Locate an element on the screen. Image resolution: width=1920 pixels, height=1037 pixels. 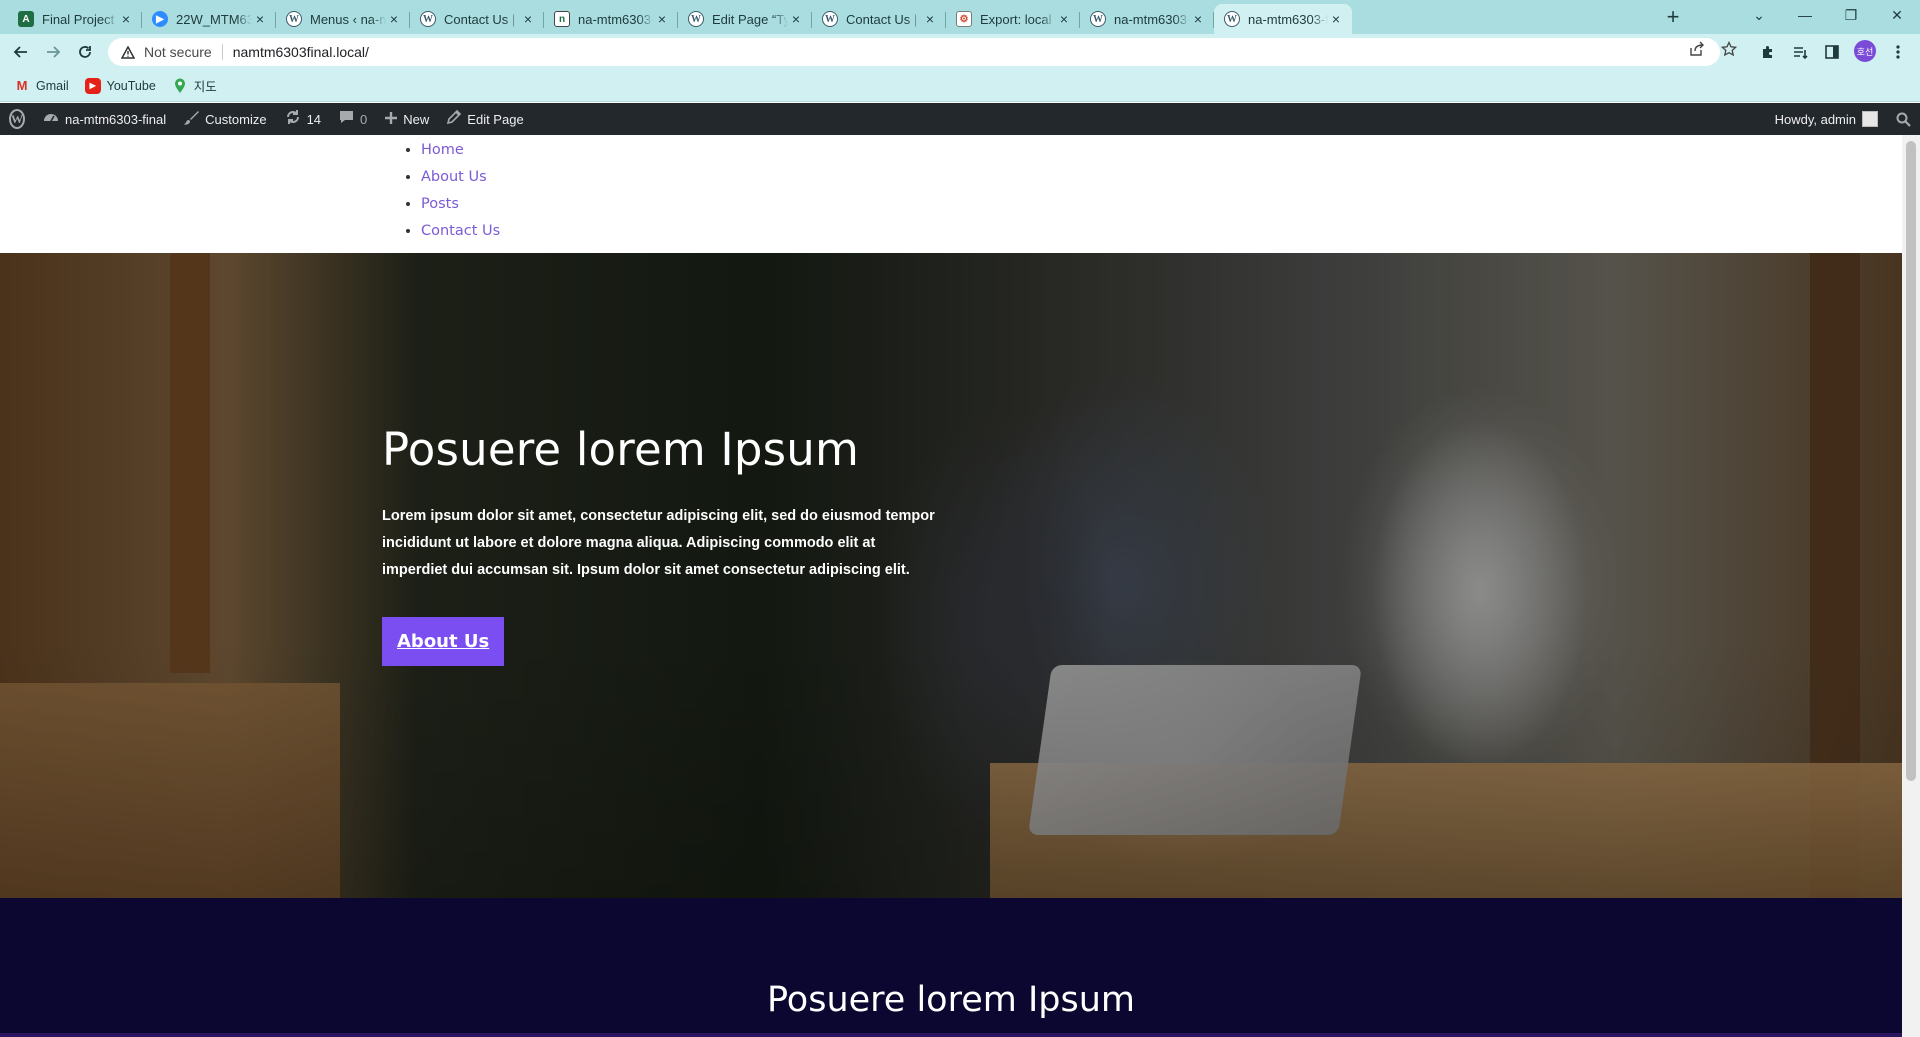
nav-link-contact-us: Contact Us is located at coordinates (460, 231).